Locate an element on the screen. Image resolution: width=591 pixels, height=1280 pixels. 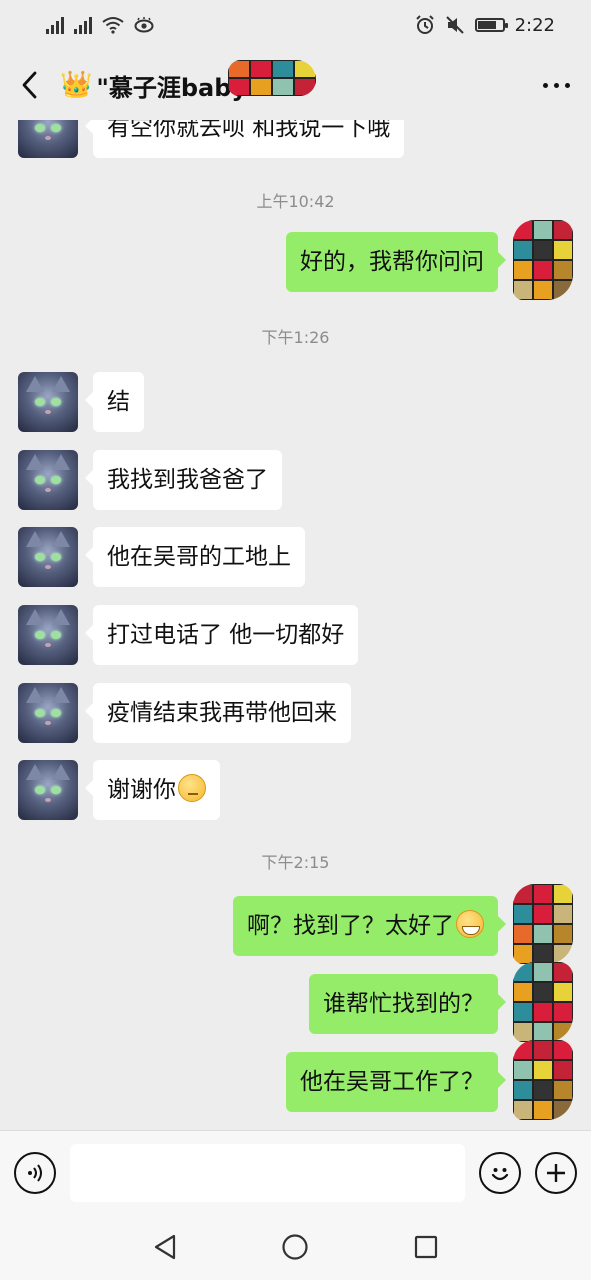
timestamp: 上午10:42 is located at coordinates (295, 201).